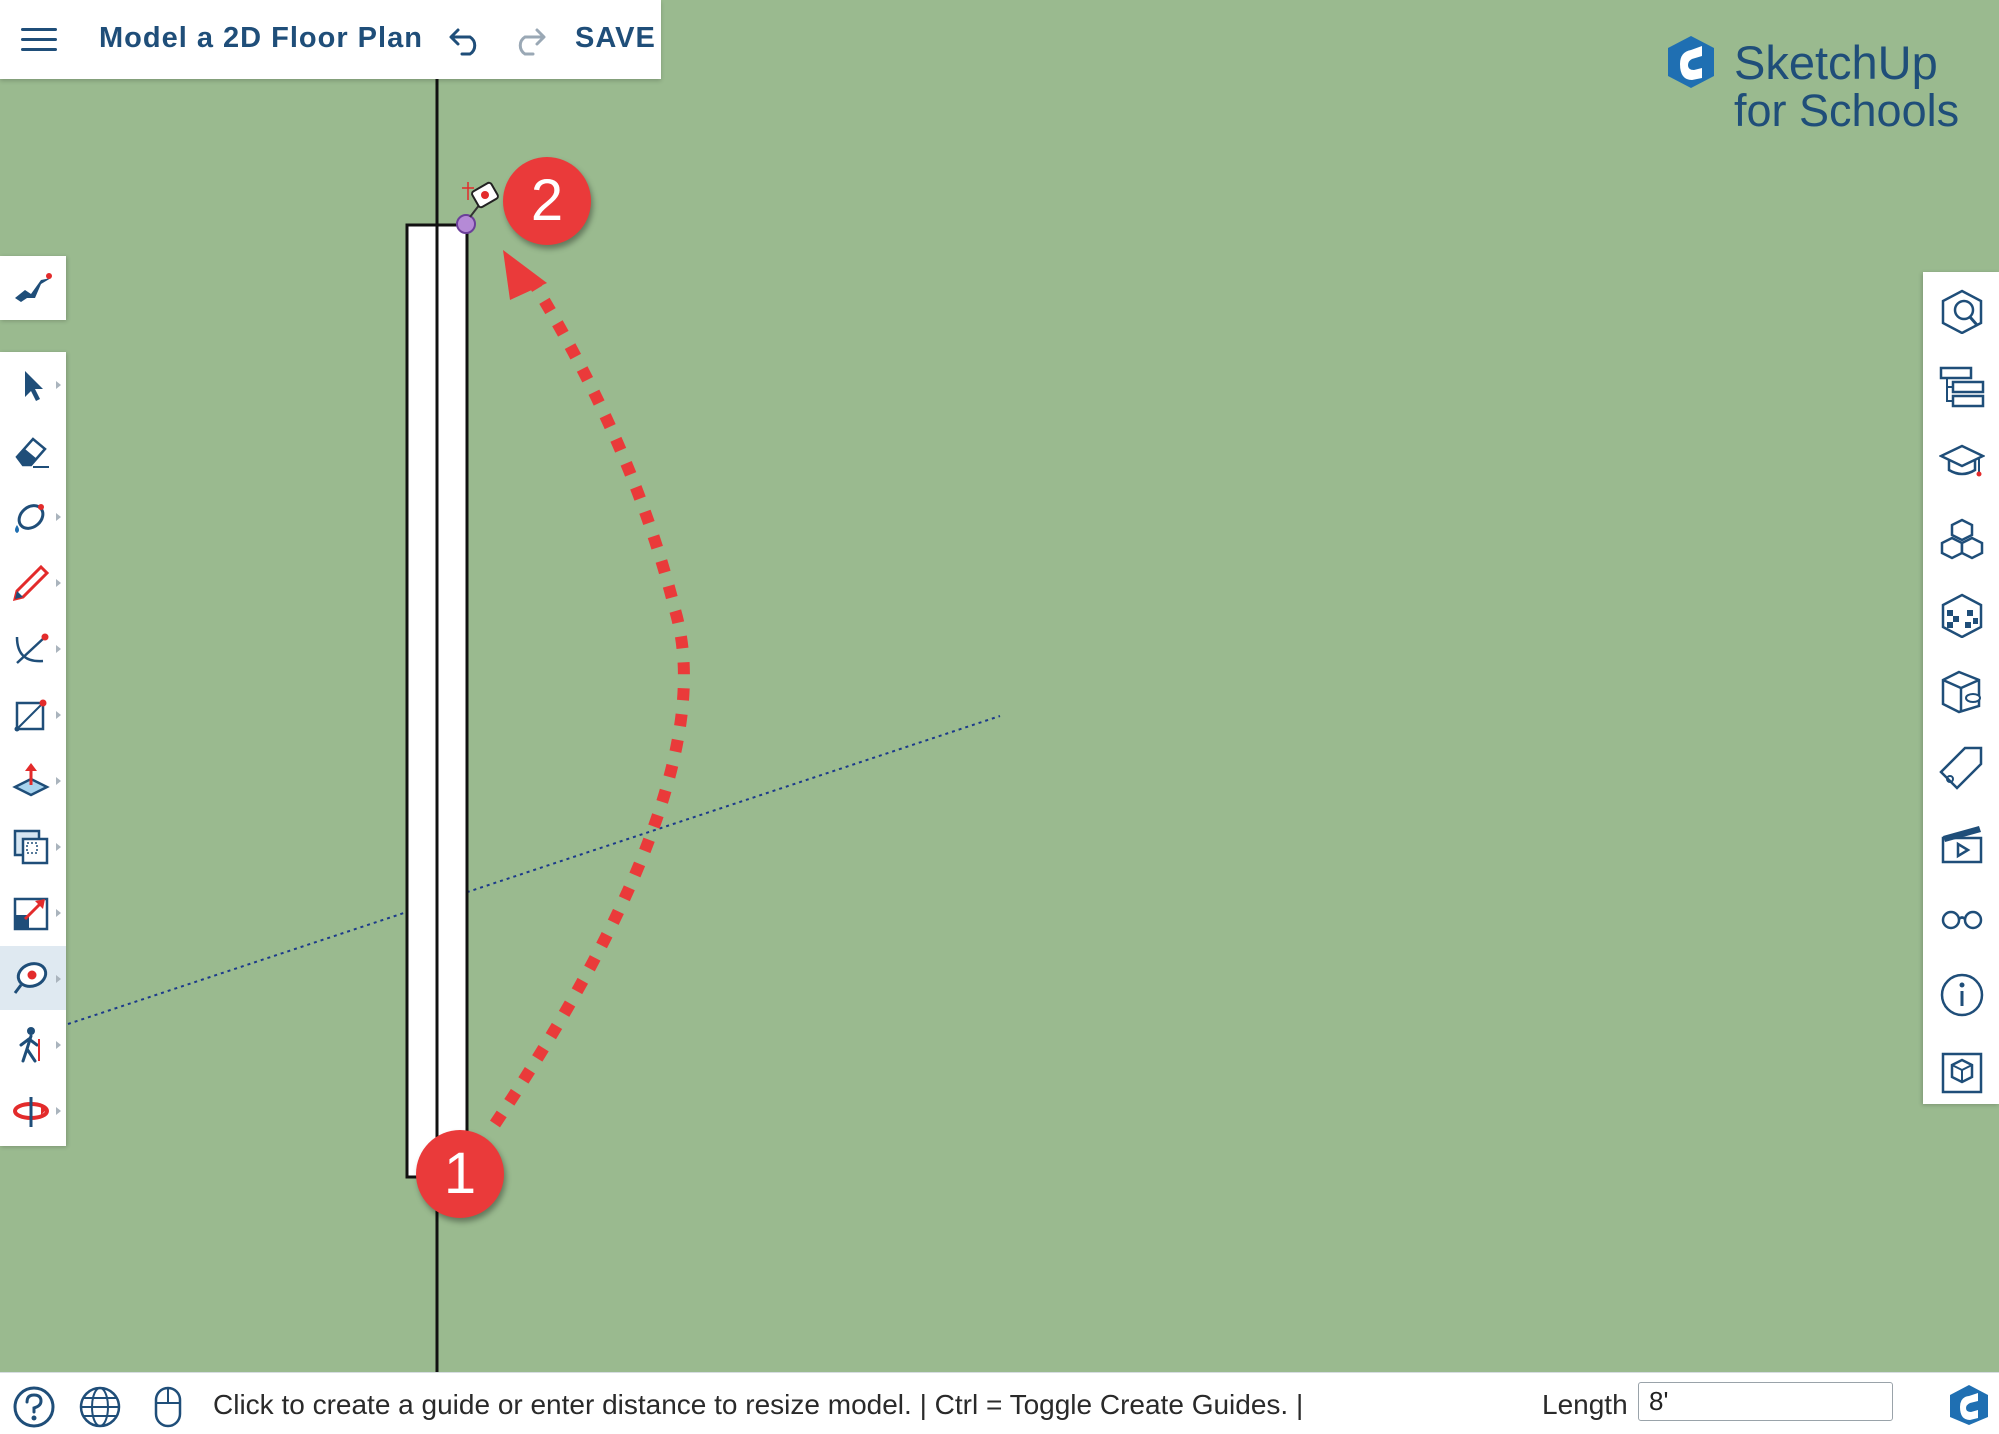 The image size is (1999, 1434). I want to click on scale-icon, so click(31, 914).